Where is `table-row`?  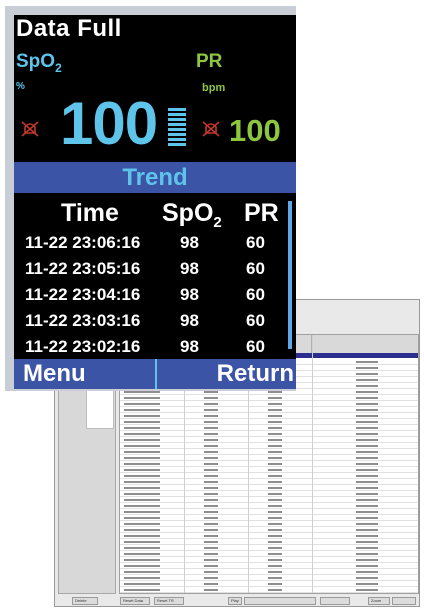 table-row is located at coordinates (269, 590).